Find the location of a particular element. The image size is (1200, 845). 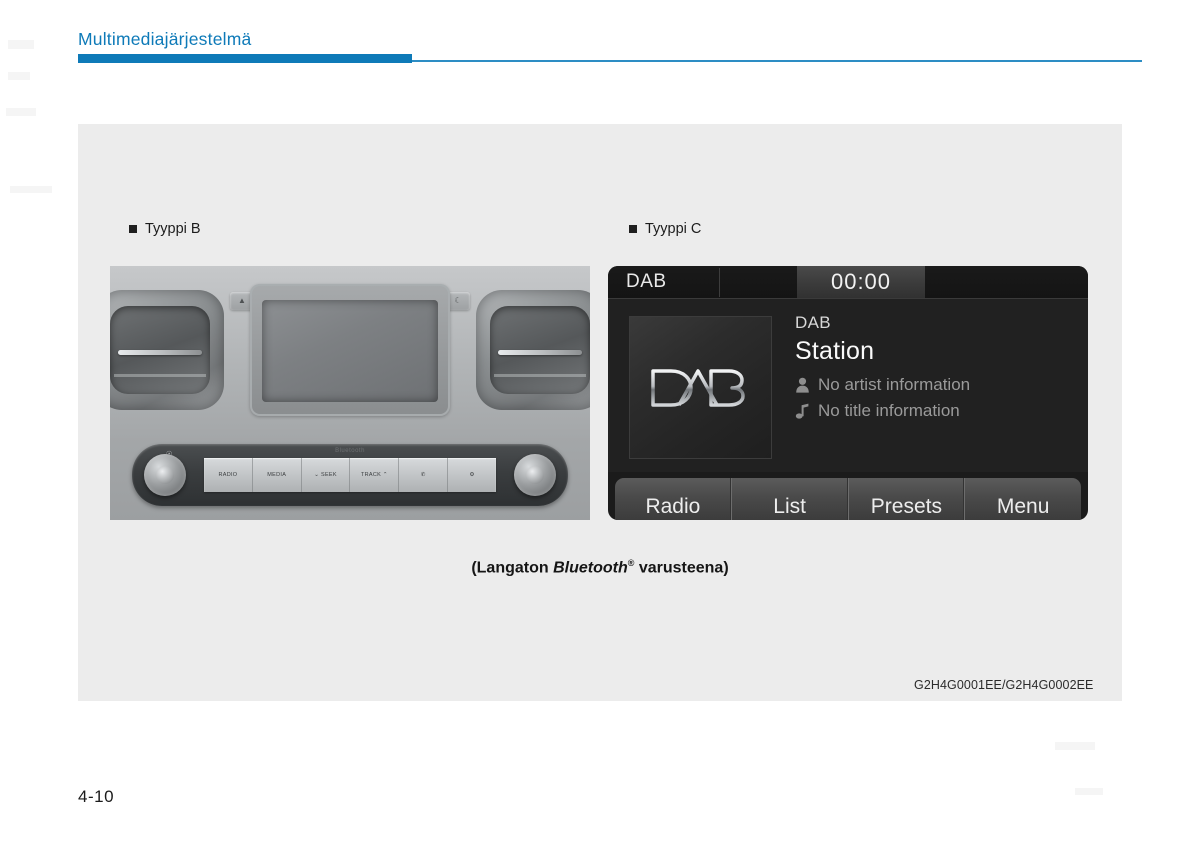

page-header: Multimediajärjestelmä is located at coordinates (600, 36).